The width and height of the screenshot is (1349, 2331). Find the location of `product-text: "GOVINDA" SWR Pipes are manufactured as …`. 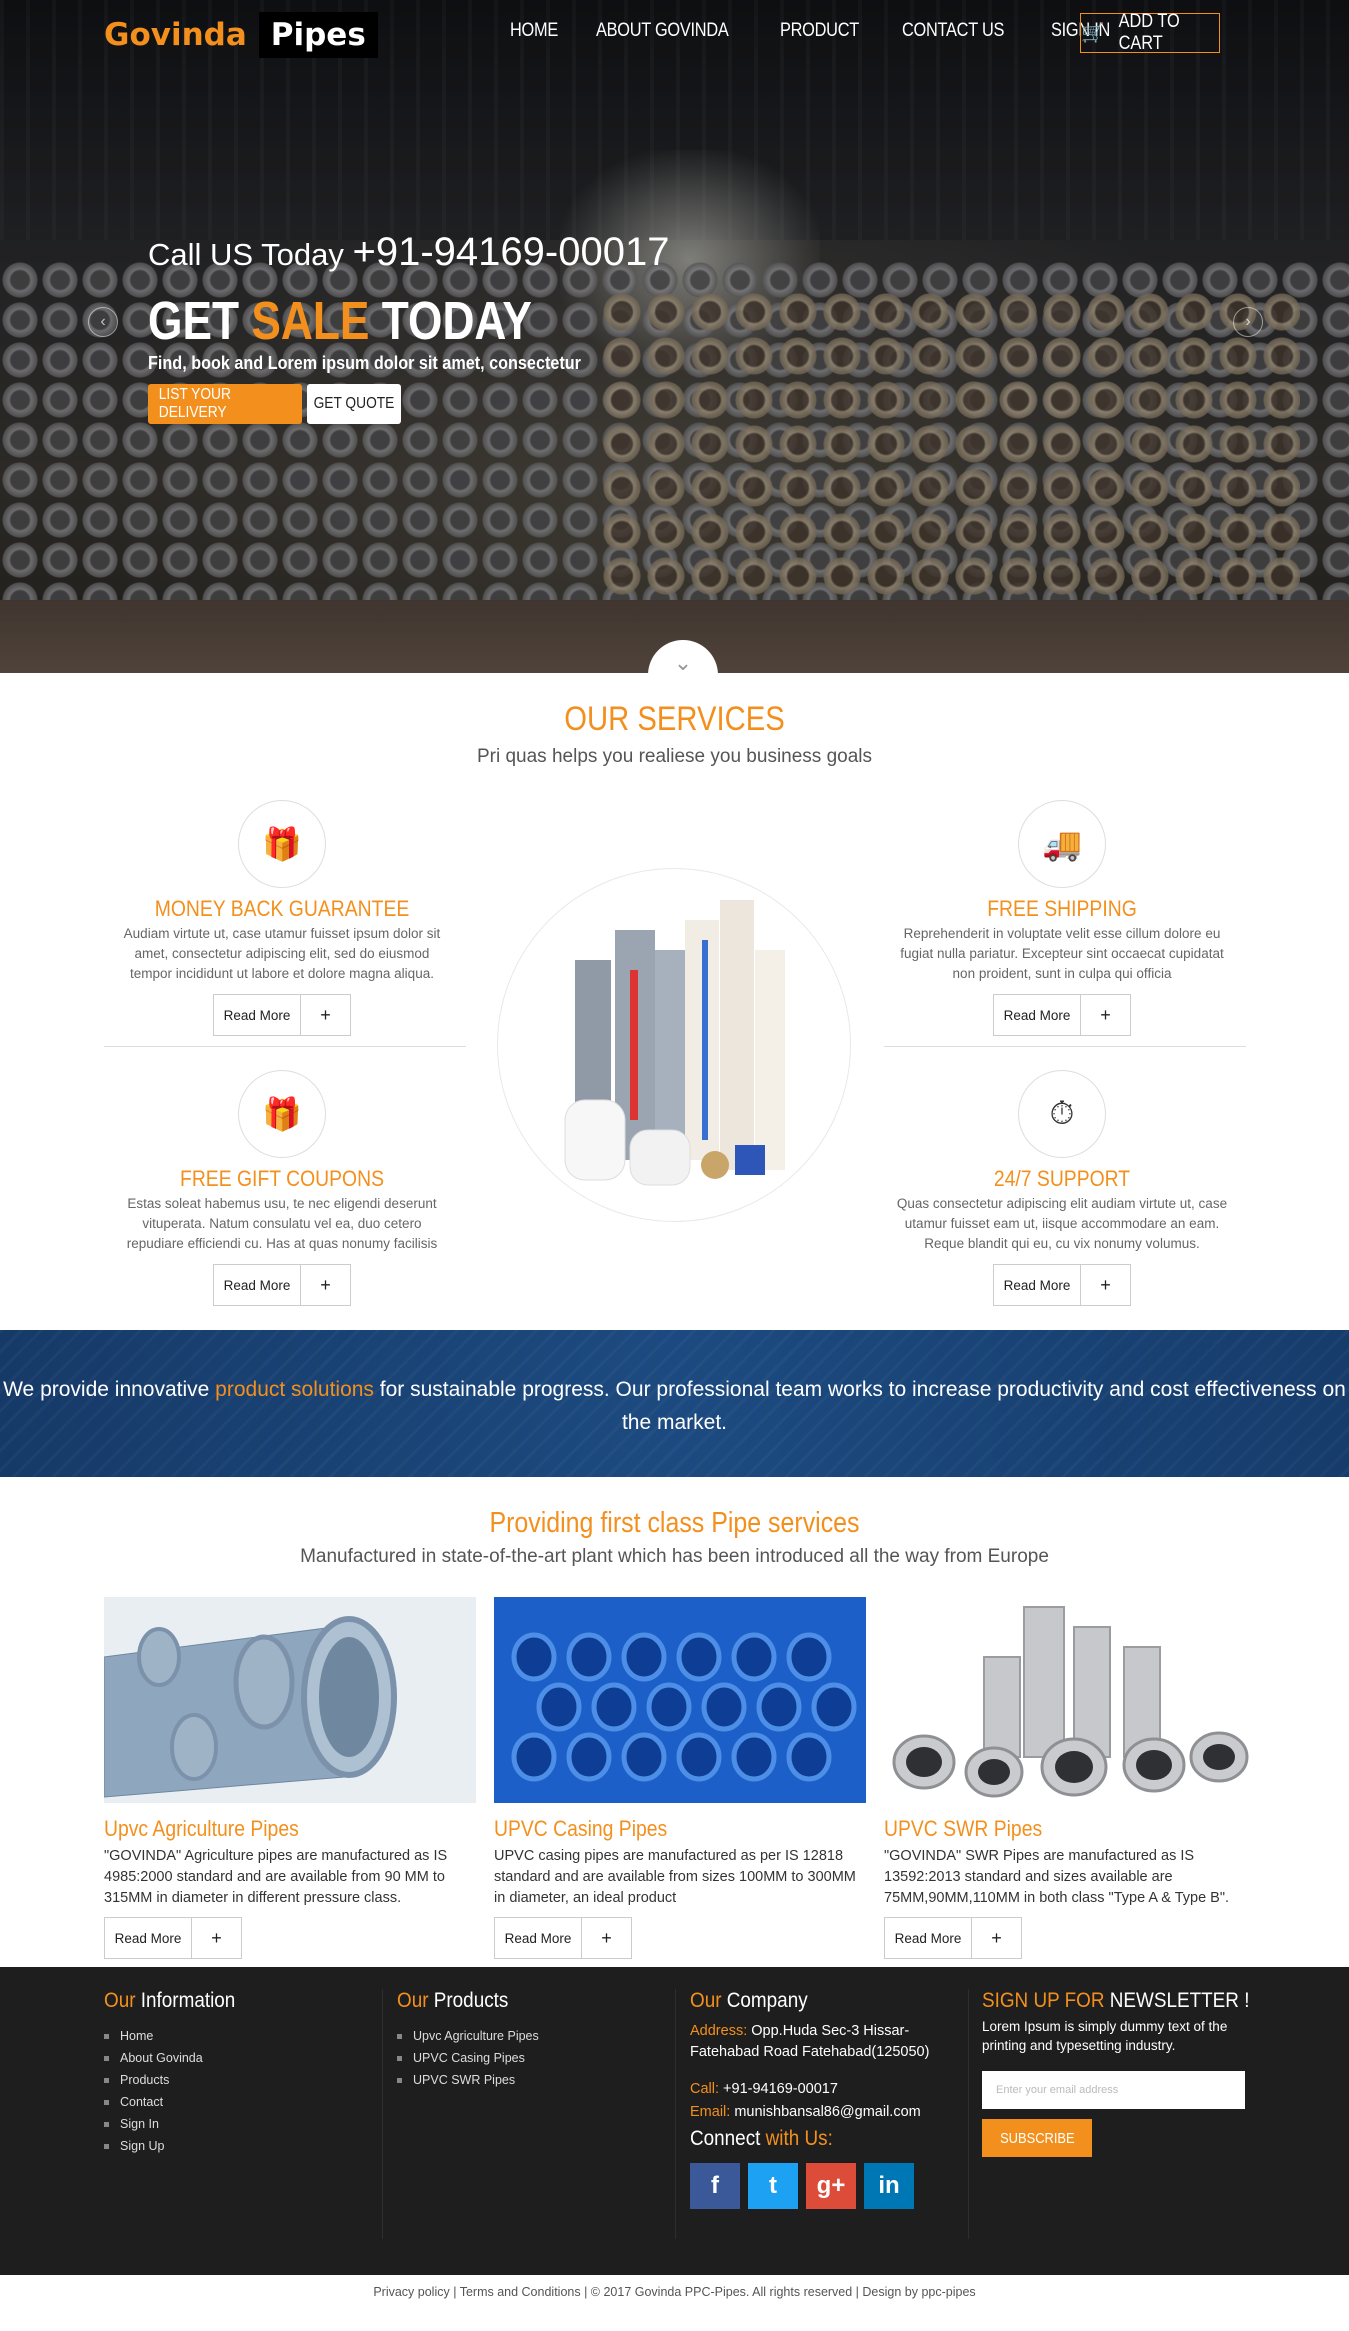

product-text: "GOVINDA" SWR Pipes are manufactured as … is located at coordinates (1057, 1877).